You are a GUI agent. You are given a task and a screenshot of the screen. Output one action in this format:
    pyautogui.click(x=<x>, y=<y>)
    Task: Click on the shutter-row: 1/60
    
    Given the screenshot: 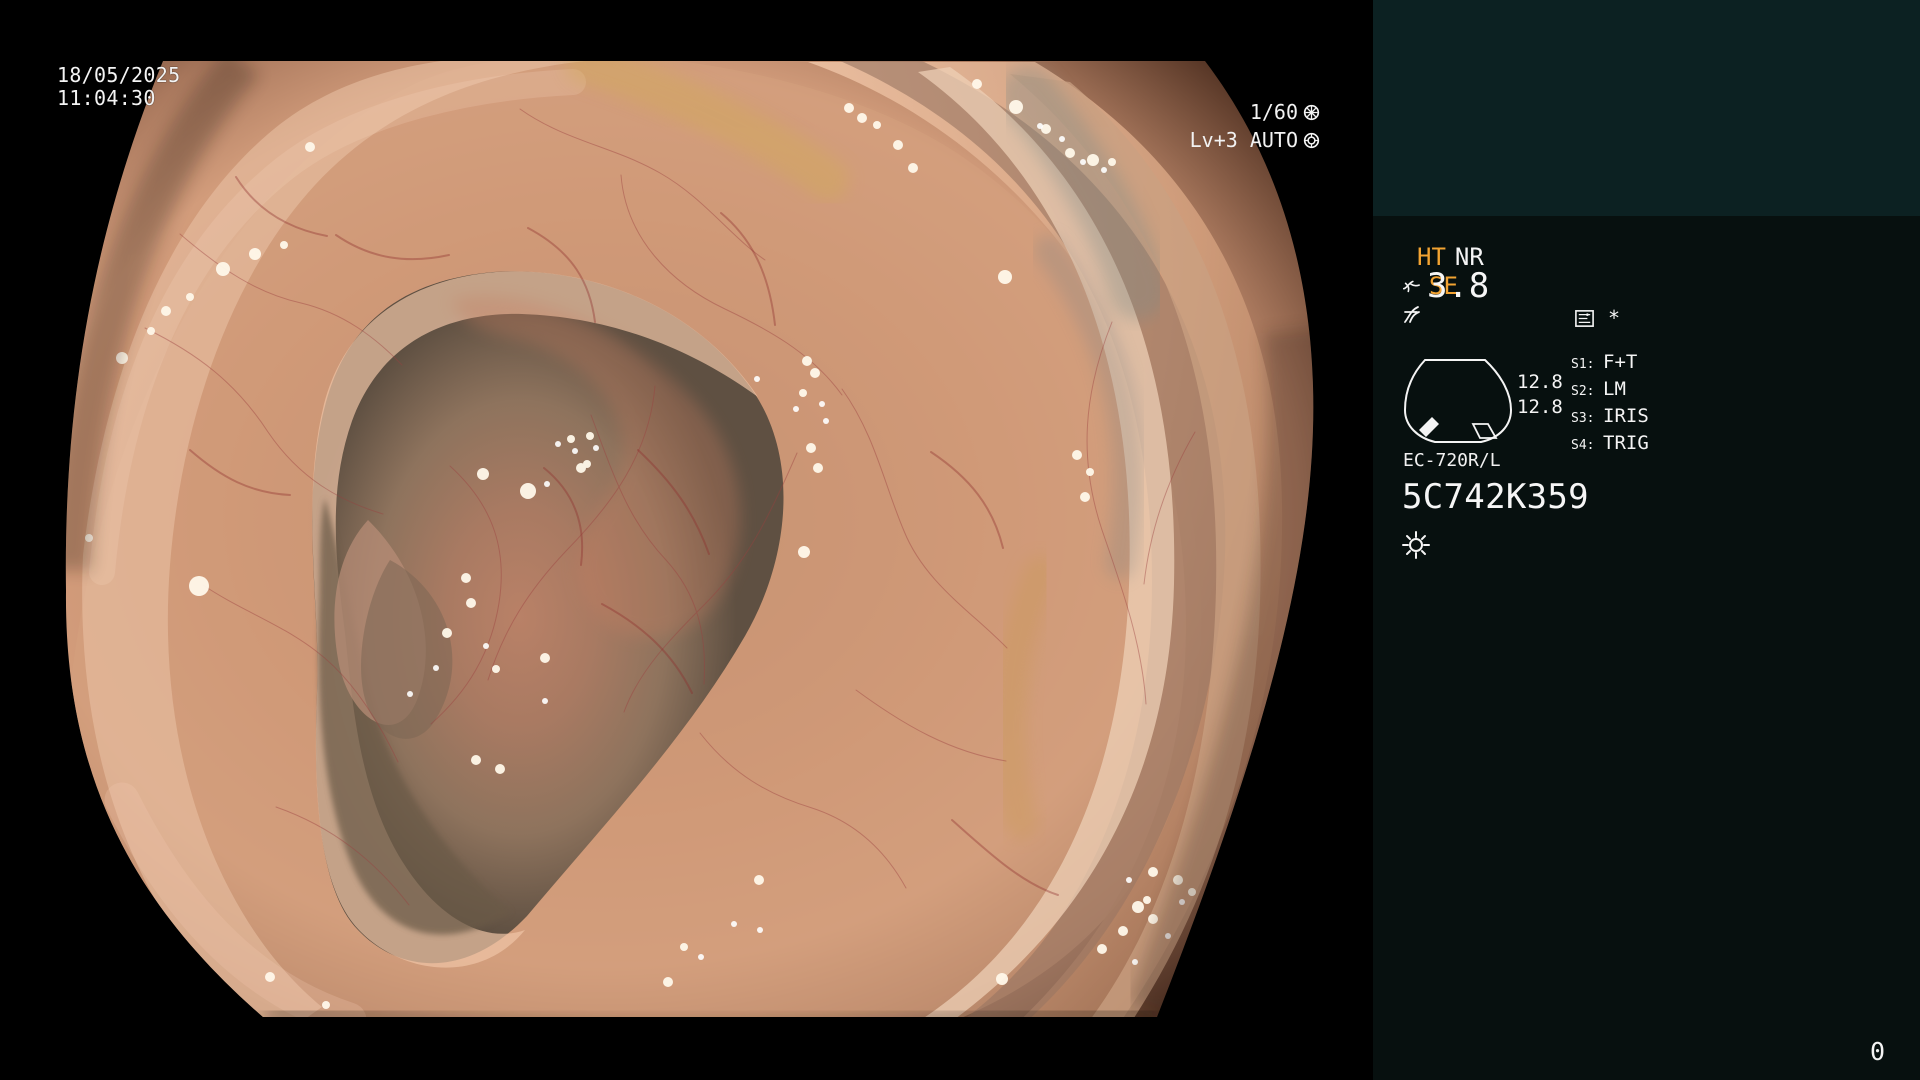 What is the action you would take?
    pyautogui.click(x=1185, y=112)
    